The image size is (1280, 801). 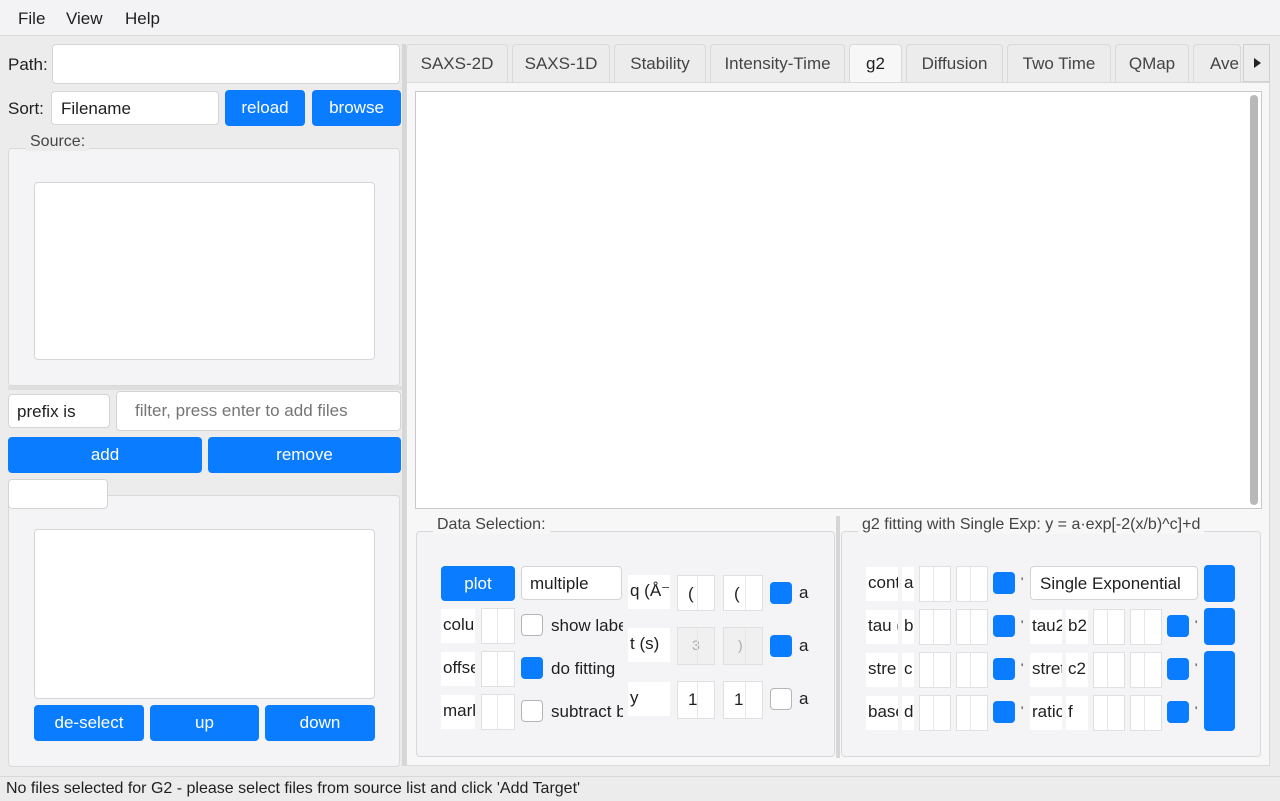 I want to click on marker-label: mark, so click(x=458, y=712).